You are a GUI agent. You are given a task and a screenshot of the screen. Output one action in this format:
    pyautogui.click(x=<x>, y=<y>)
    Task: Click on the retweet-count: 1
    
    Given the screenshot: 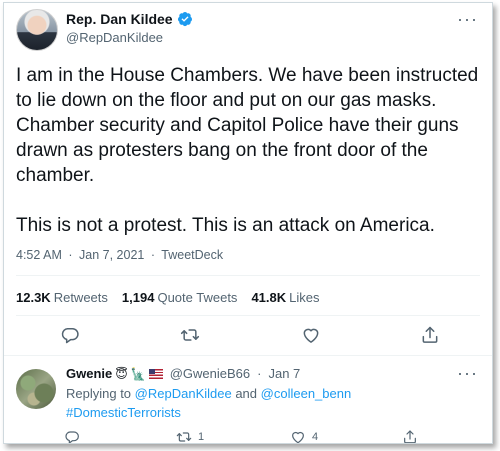 What is the action you would take?
    pyautogui.click(x=201, y=437)
    